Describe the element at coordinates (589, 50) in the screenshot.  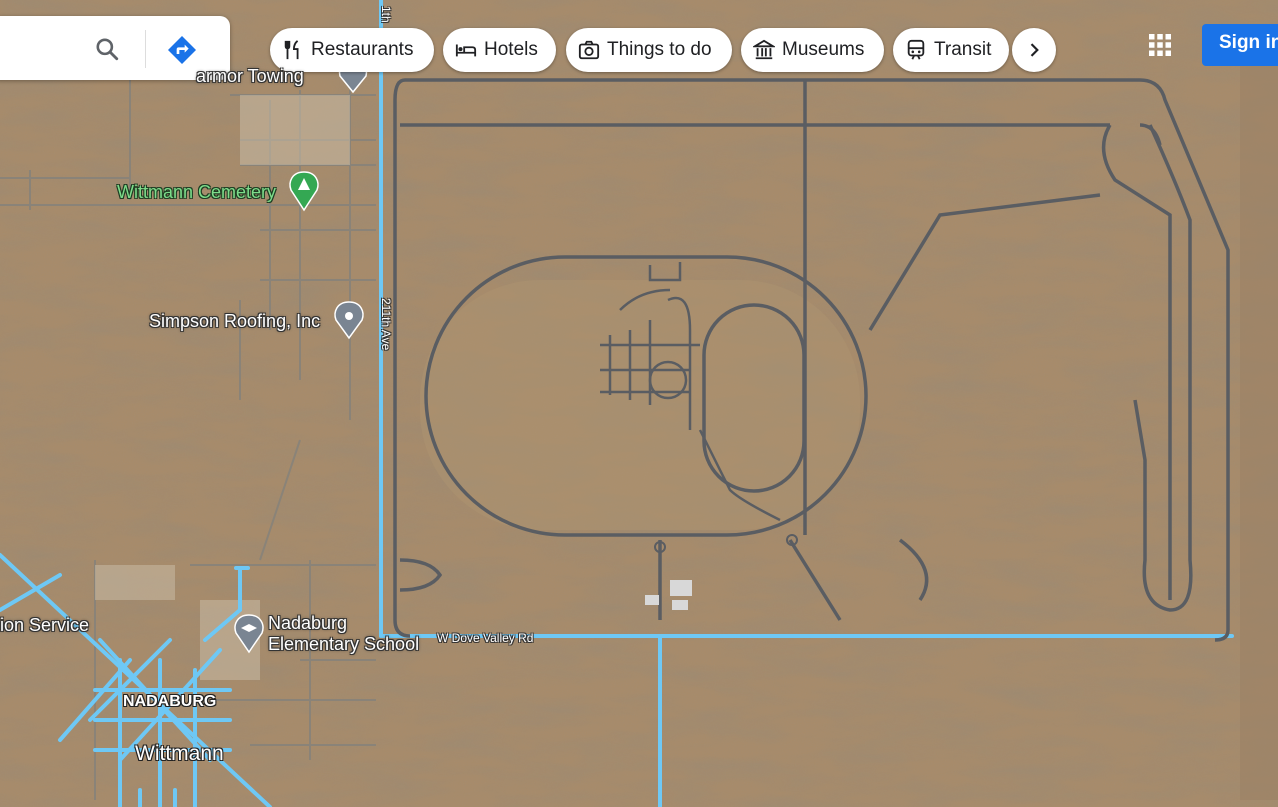
I see `camera-icon` at that location.